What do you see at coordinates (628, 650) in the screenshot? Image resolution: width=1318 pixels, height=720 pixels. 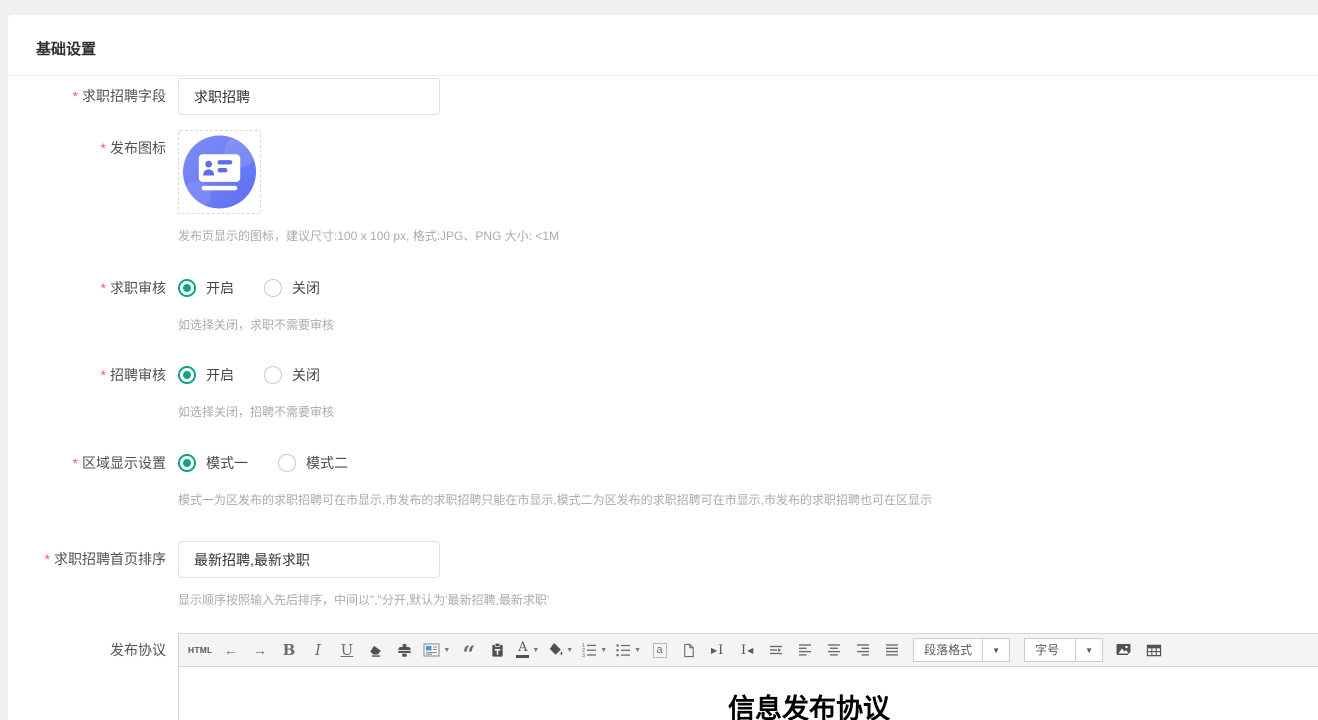 I see `unordered-list-icon: ▼` at bounding box center [628, 650].